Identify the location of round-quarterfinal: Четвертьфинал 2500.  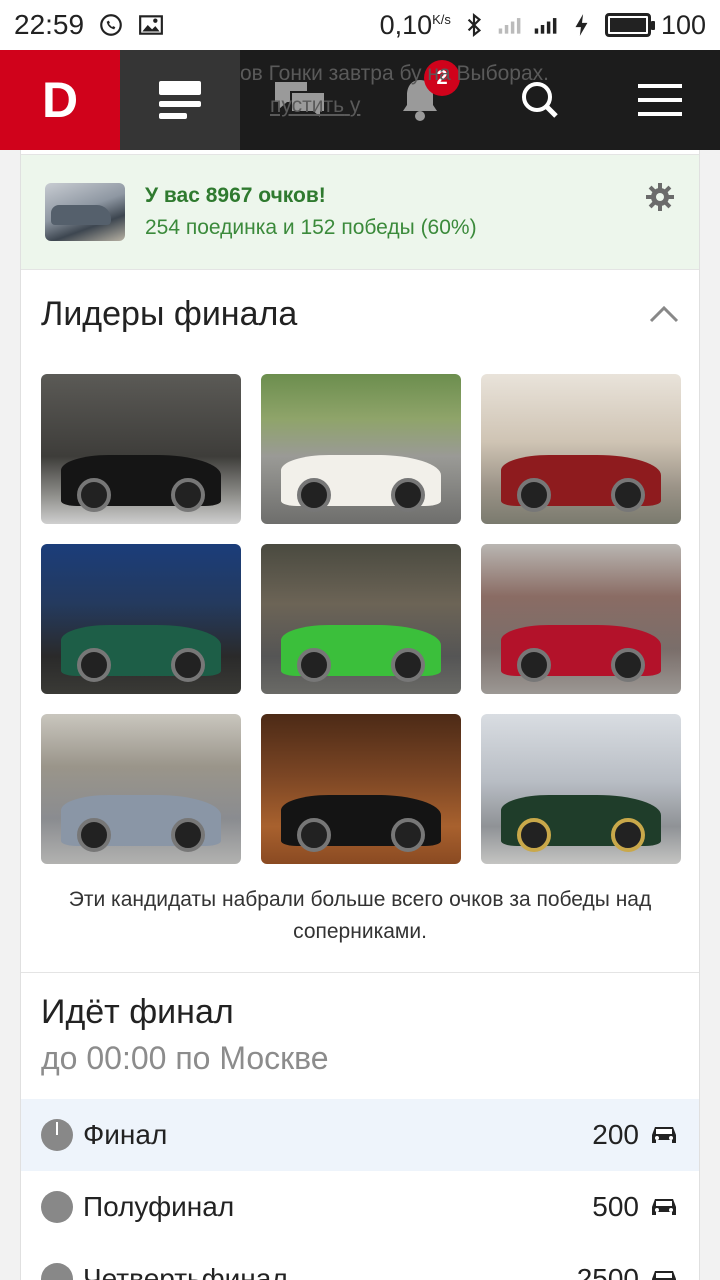
(360, 1261).